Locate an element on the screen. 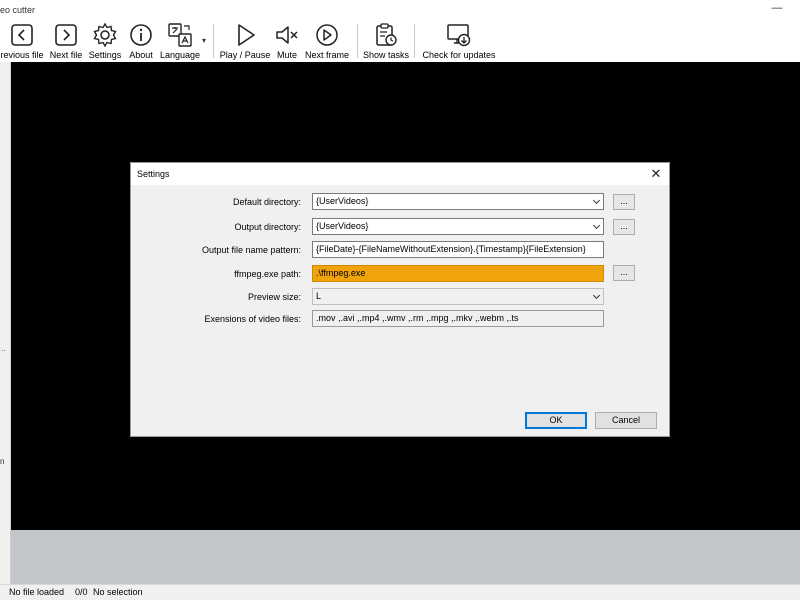 The width and height of the screenshot is (800, 600). video-extensions-label: Exensions of video files: is located at coordinates (252, 319).